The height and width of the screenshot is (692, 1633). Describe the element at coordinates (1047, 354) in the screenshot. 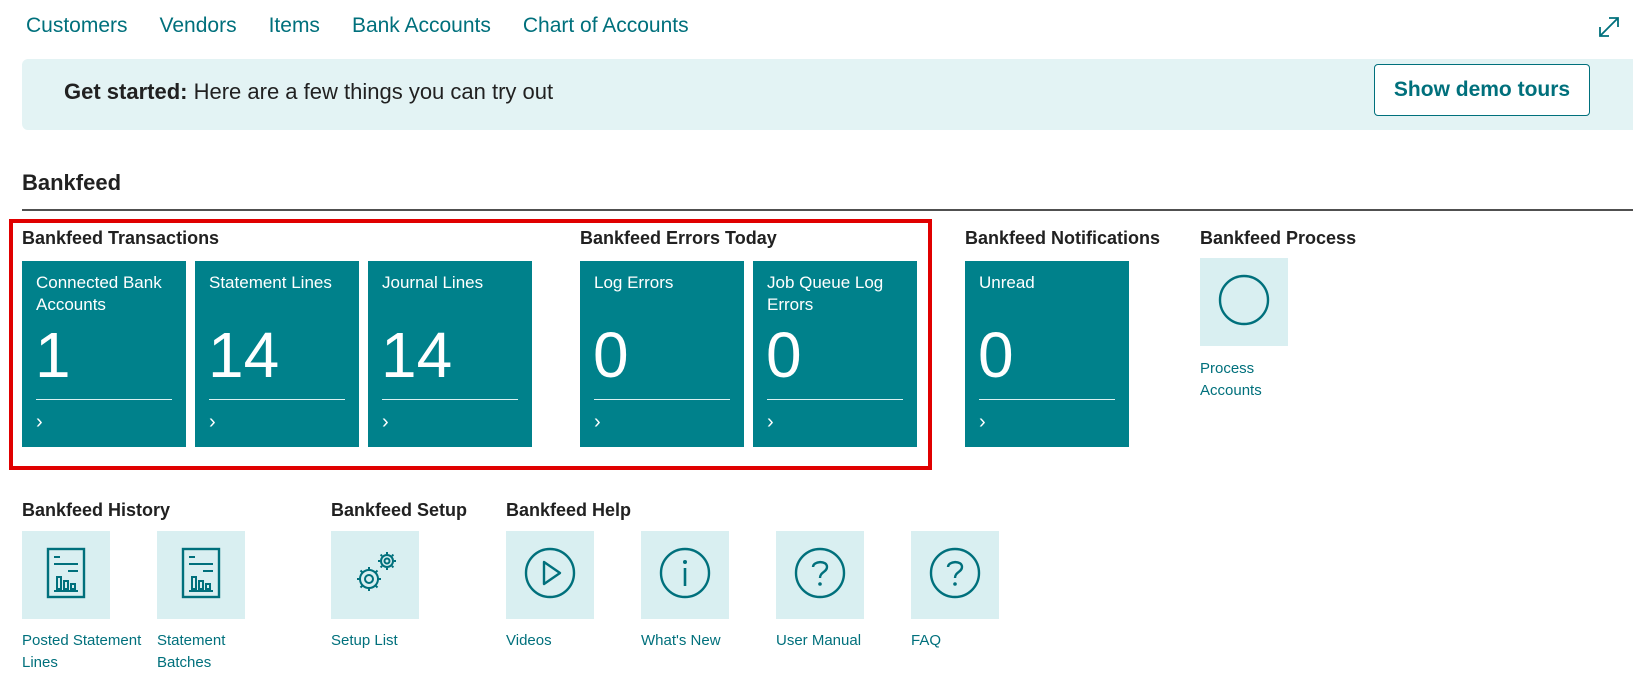

I see `tile-unread: Unread 0 ›` at that location.